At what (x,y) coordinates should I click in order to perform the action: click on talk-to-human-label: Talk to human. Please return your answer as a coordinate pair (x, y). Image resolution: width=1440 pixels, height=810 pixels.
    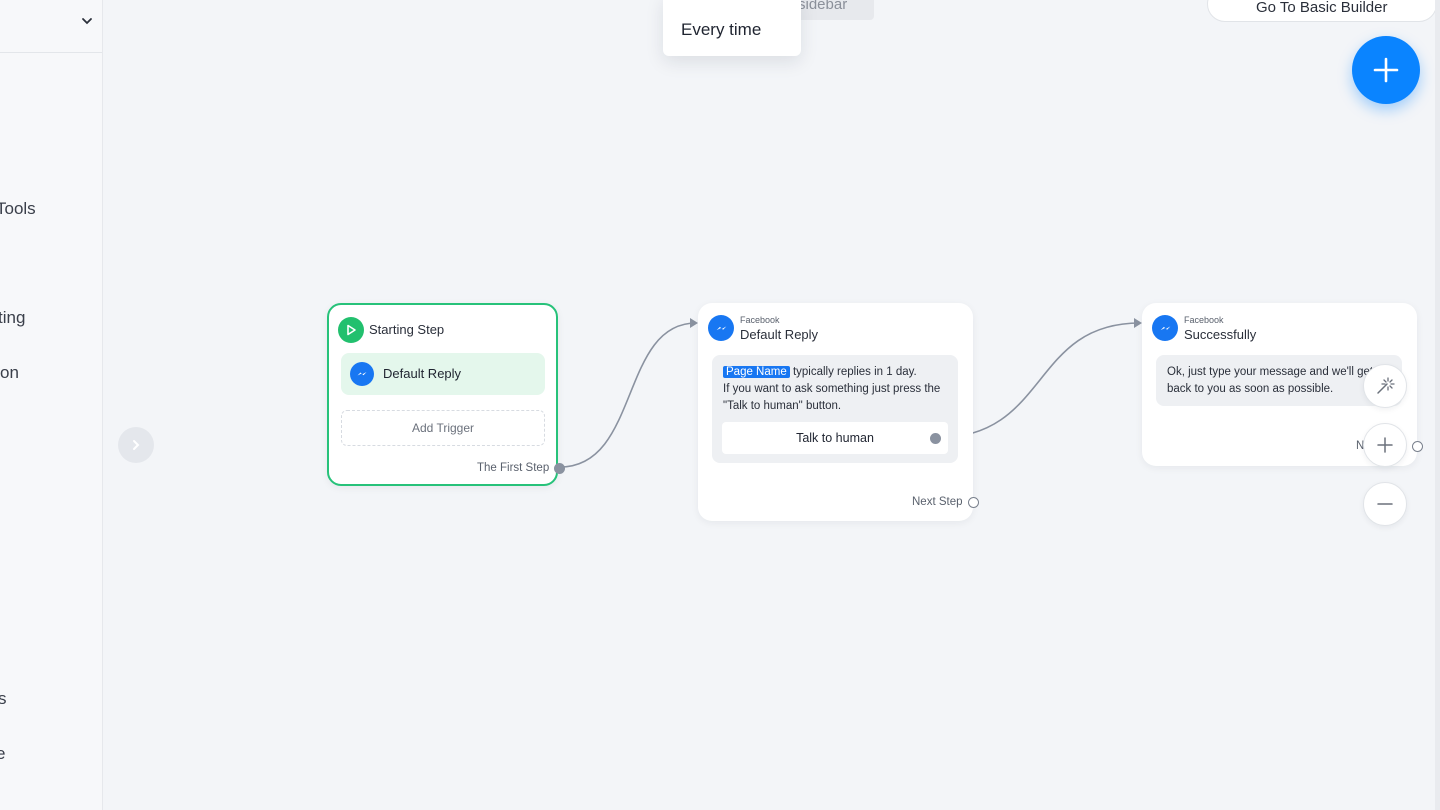
    Looking at the image, I should click on (835, 438).